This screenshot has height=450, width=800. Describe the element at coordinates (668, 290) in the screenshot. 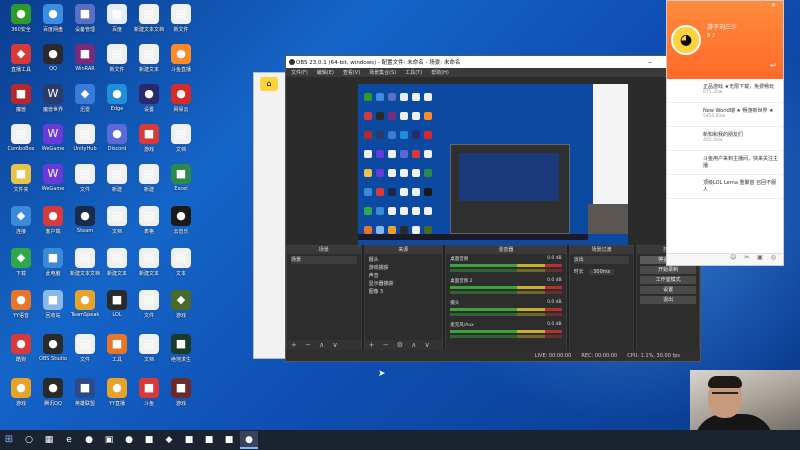

I see `settings-button: 设置` at that location.